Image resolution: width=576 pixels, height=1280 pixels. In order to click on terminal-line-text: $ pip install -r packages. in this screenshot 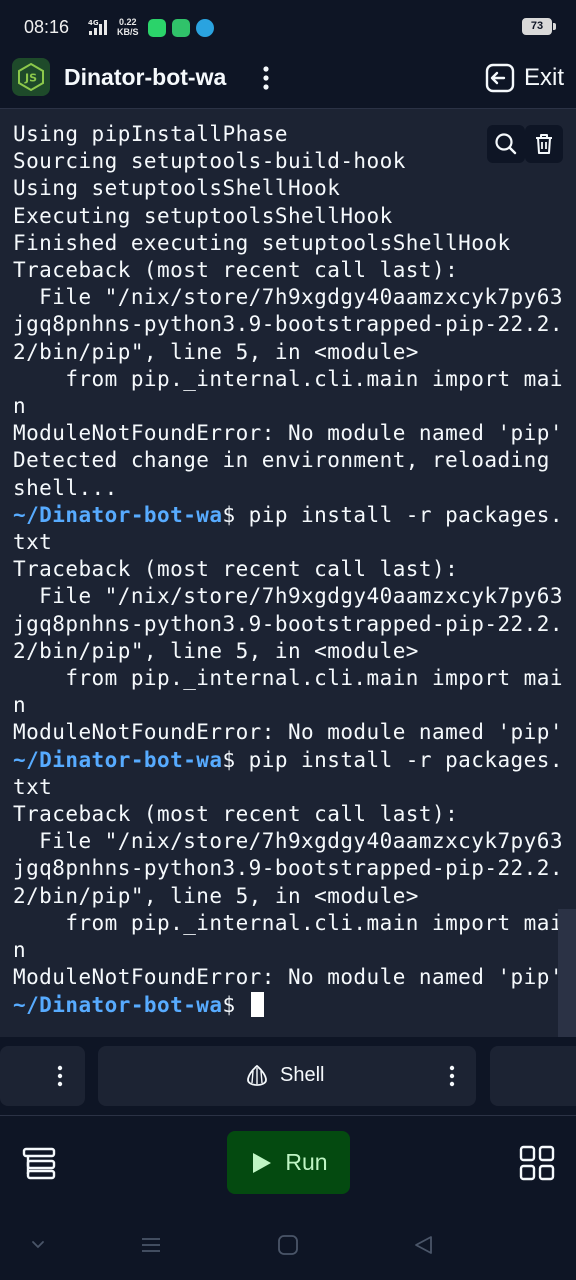, I will do `click(392, 514)`.